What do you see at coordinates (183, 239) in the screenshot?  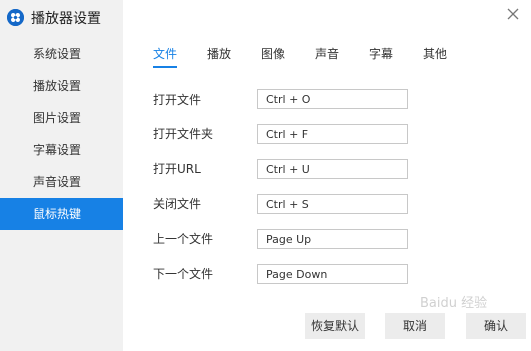 I see `hotkey-label-previous-file: 上一个文件` at bounding box center [183, 239].